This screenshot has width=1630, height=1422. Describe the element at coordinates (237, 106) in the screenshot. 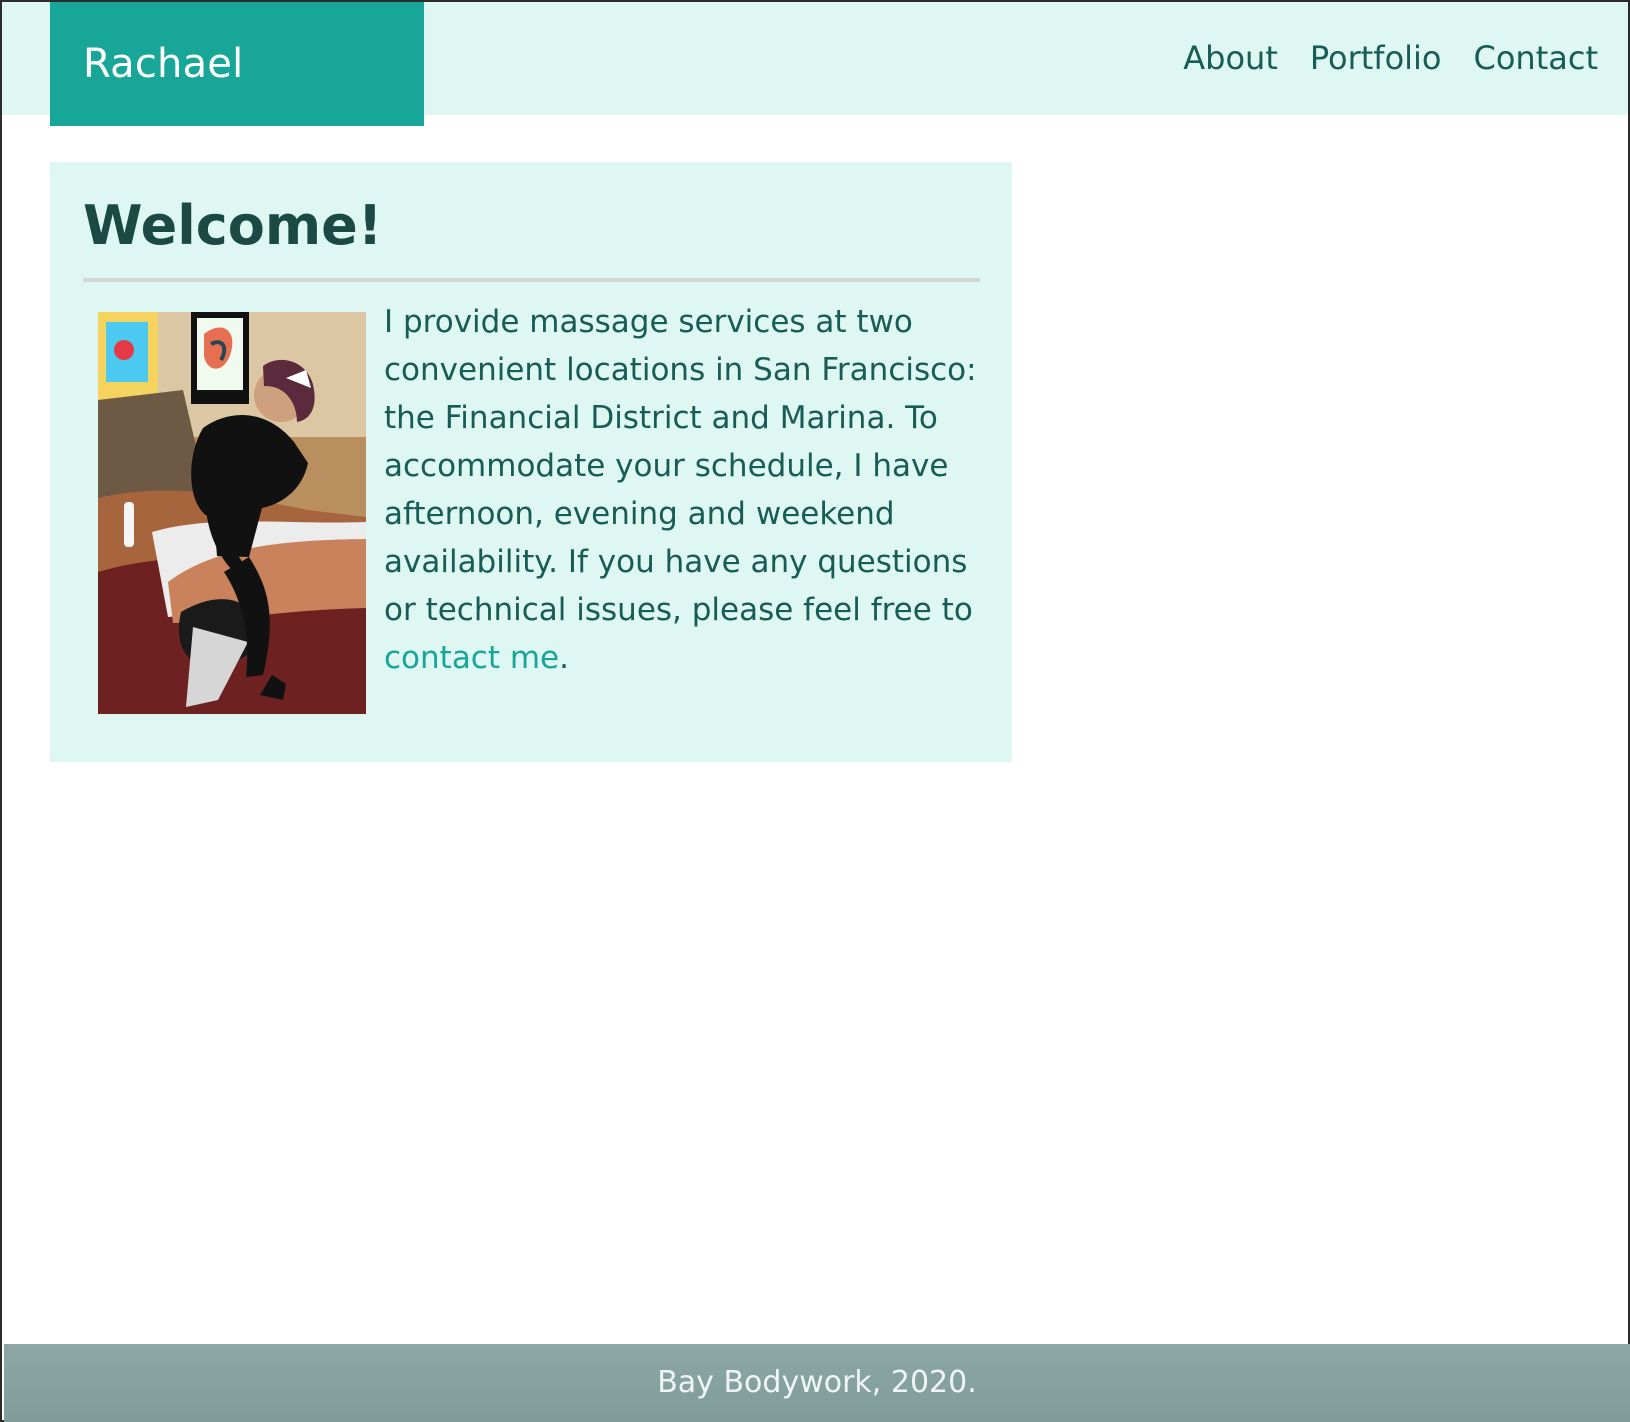

I see `site-brand: Rachael Martinez` at that location.